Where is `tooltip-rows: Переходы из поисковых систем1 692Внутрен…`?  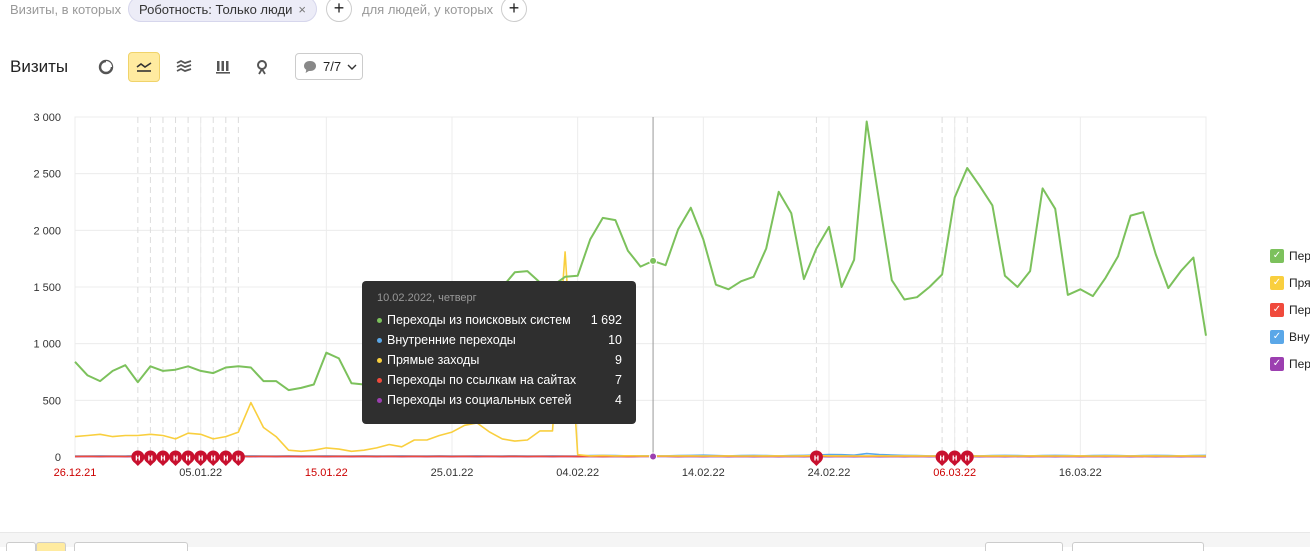
tooltip-rows: Переходы из поисковых систем1 692Внутрен… is located at coordinates (499, 360).